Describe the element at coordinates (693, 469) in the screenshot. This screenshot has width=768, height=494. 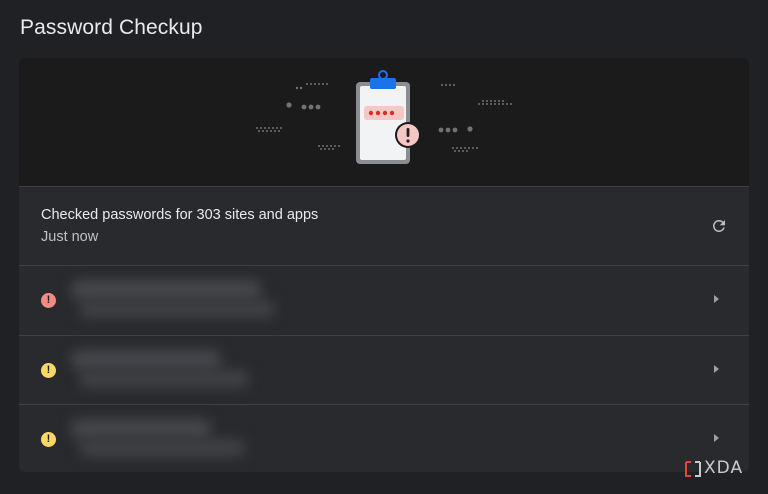
I see `xda-logo-icon` at that location.